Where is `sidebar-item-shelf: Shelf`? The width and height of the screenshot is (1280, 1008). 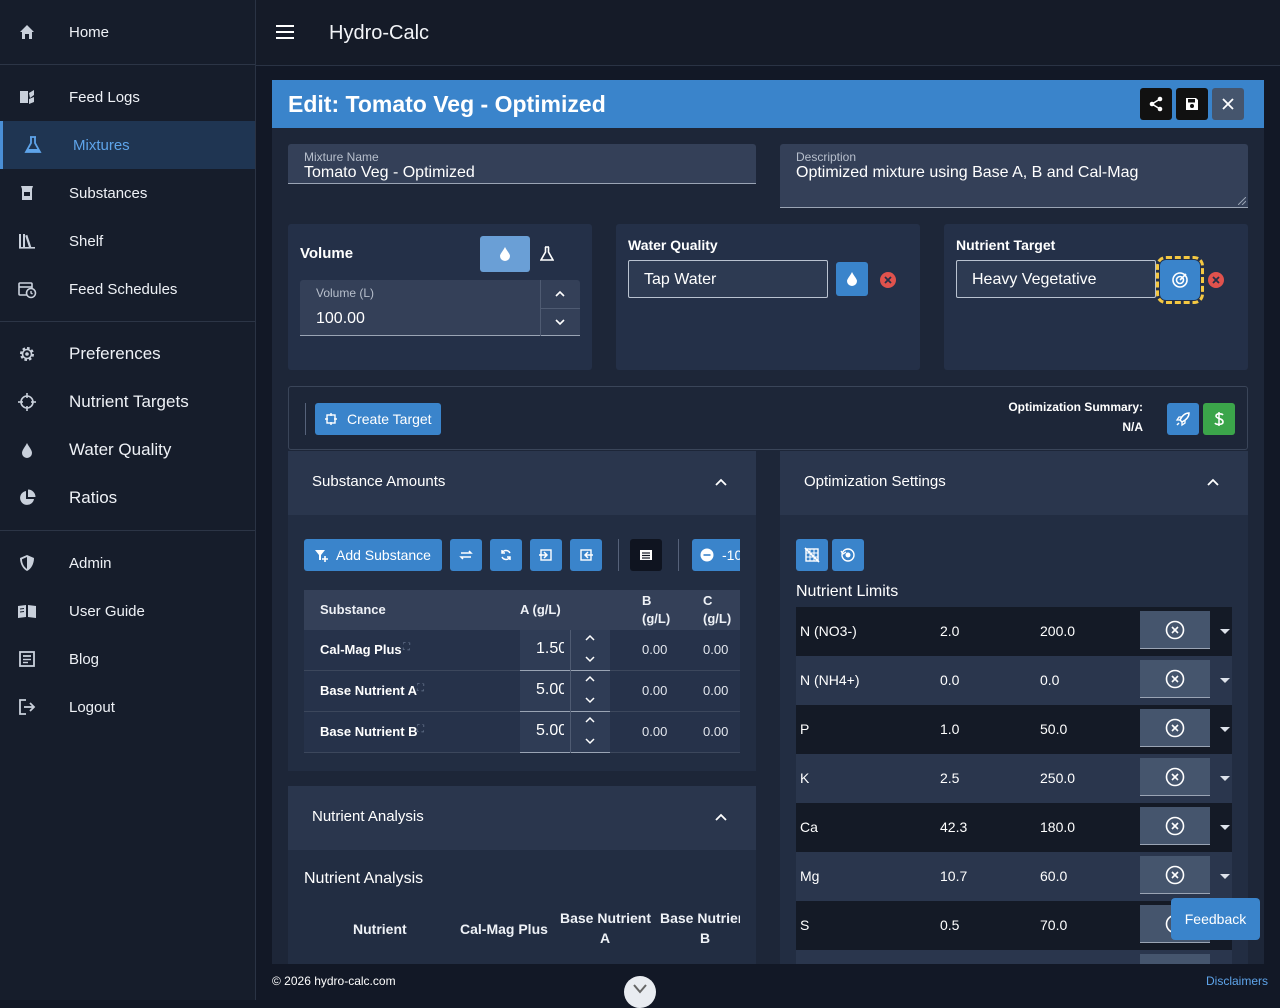 sidebar-item-shelf: Shelf is located at coordinates (127, 241).